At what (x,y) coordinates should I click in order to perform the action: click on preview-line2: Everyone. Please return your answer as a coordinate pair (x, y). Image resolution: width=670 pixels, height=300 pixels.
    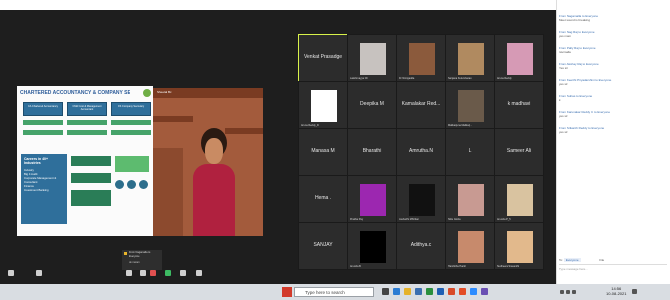
    Looking at the image, I should click on (134, 256).